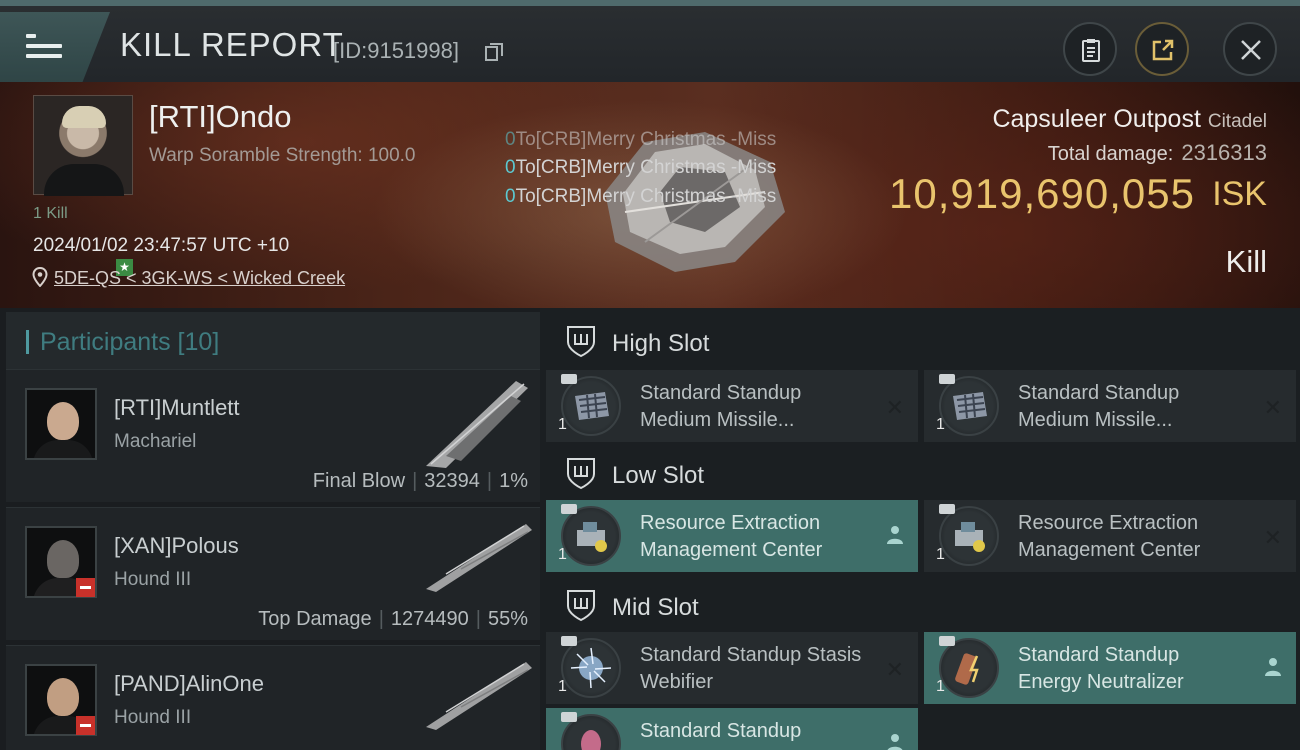 This screenshot has height=750, width=1300. I want to click on participant-name: [PAND]AlinOne, so click(189, 683).